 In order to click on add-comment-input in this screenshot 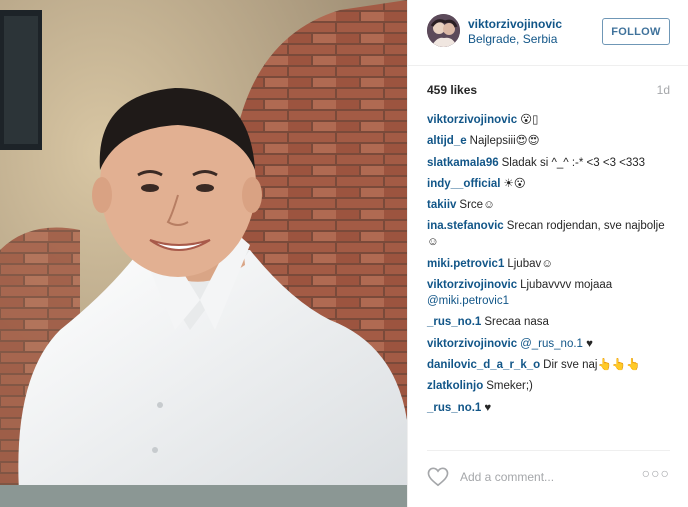, I will do `click(545, 477)`.